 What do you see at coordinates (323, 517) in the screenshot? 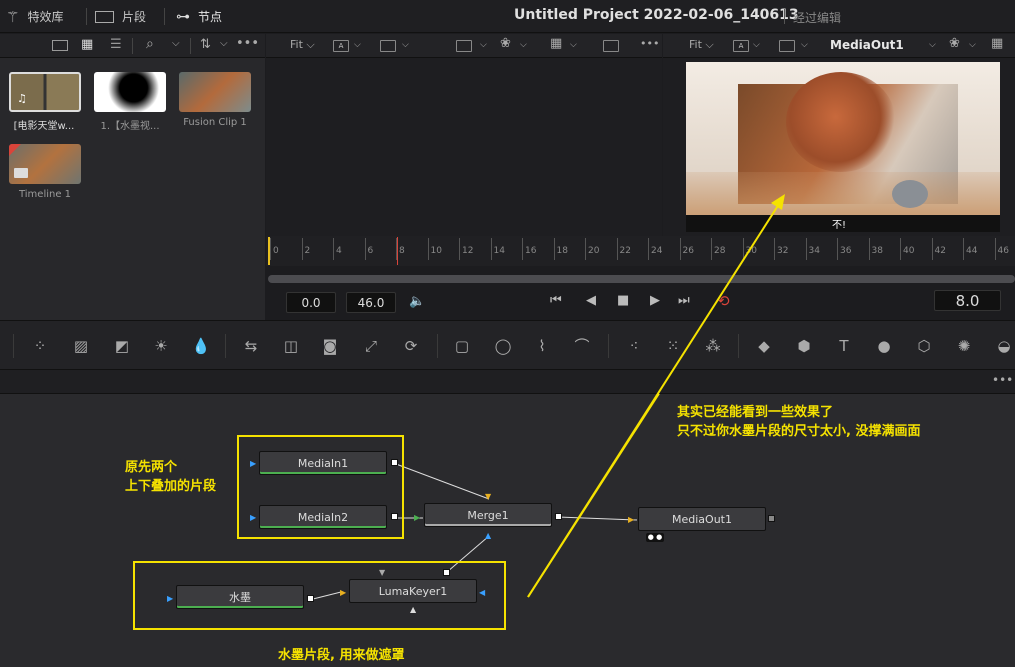
I see `node-mediain2: MediaIn2` at bounding box center [323, 517].